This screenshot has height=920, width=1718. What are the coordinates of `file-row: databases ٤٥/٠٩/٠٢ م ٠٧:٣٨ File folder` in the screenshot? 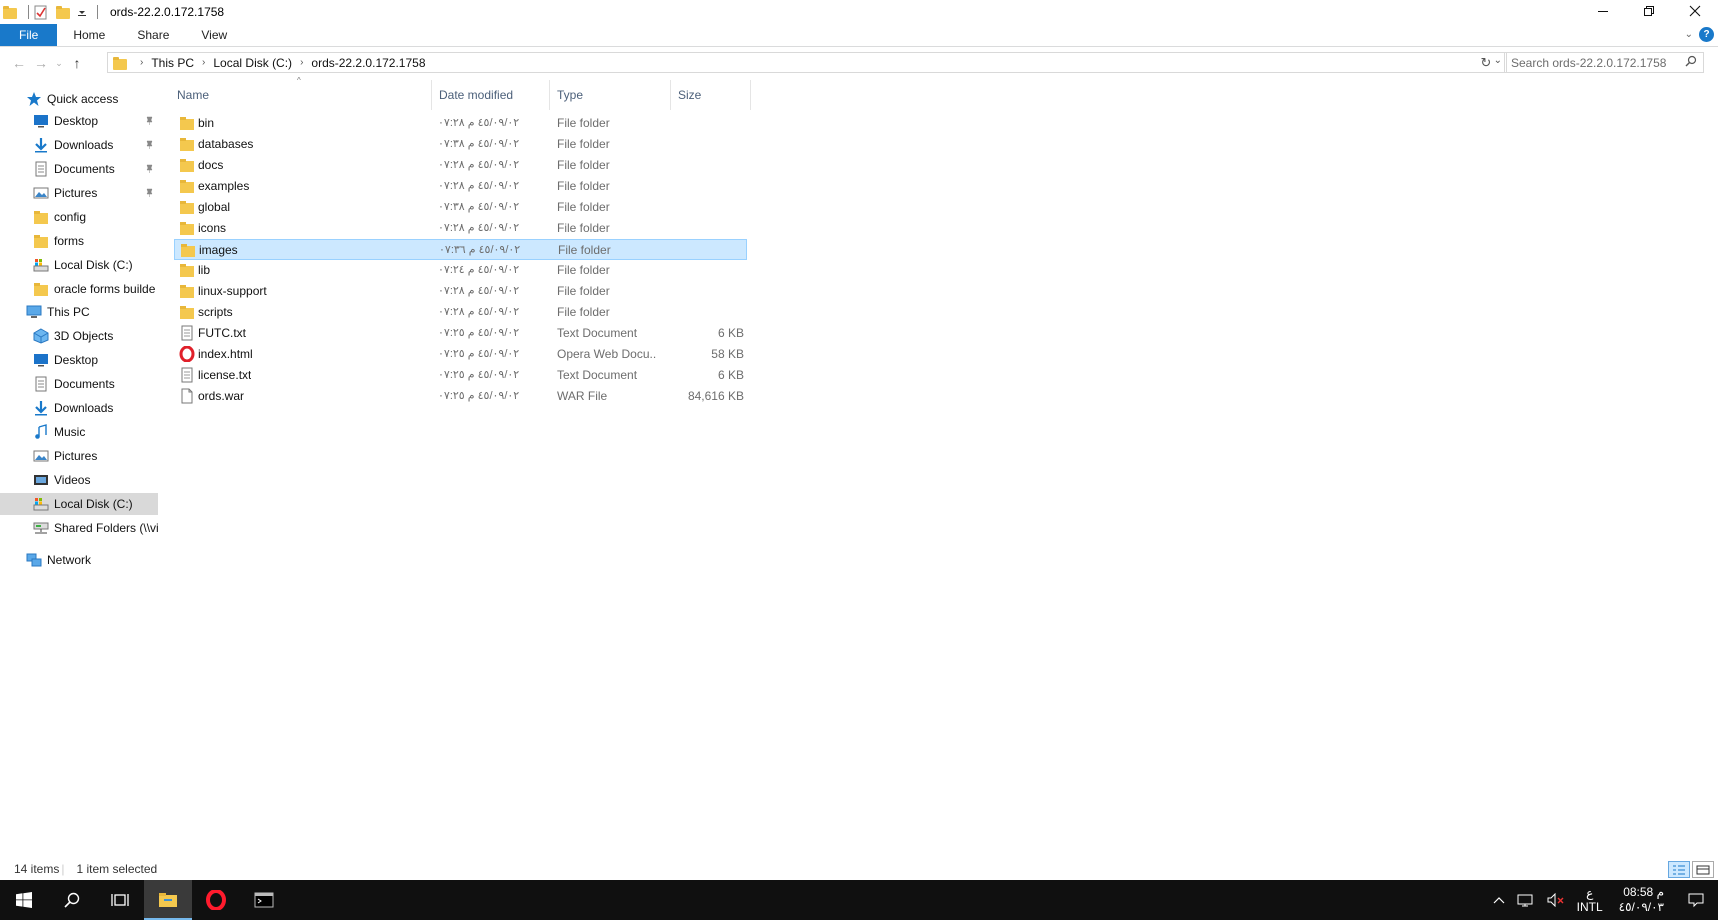 It's located at (460, 144).